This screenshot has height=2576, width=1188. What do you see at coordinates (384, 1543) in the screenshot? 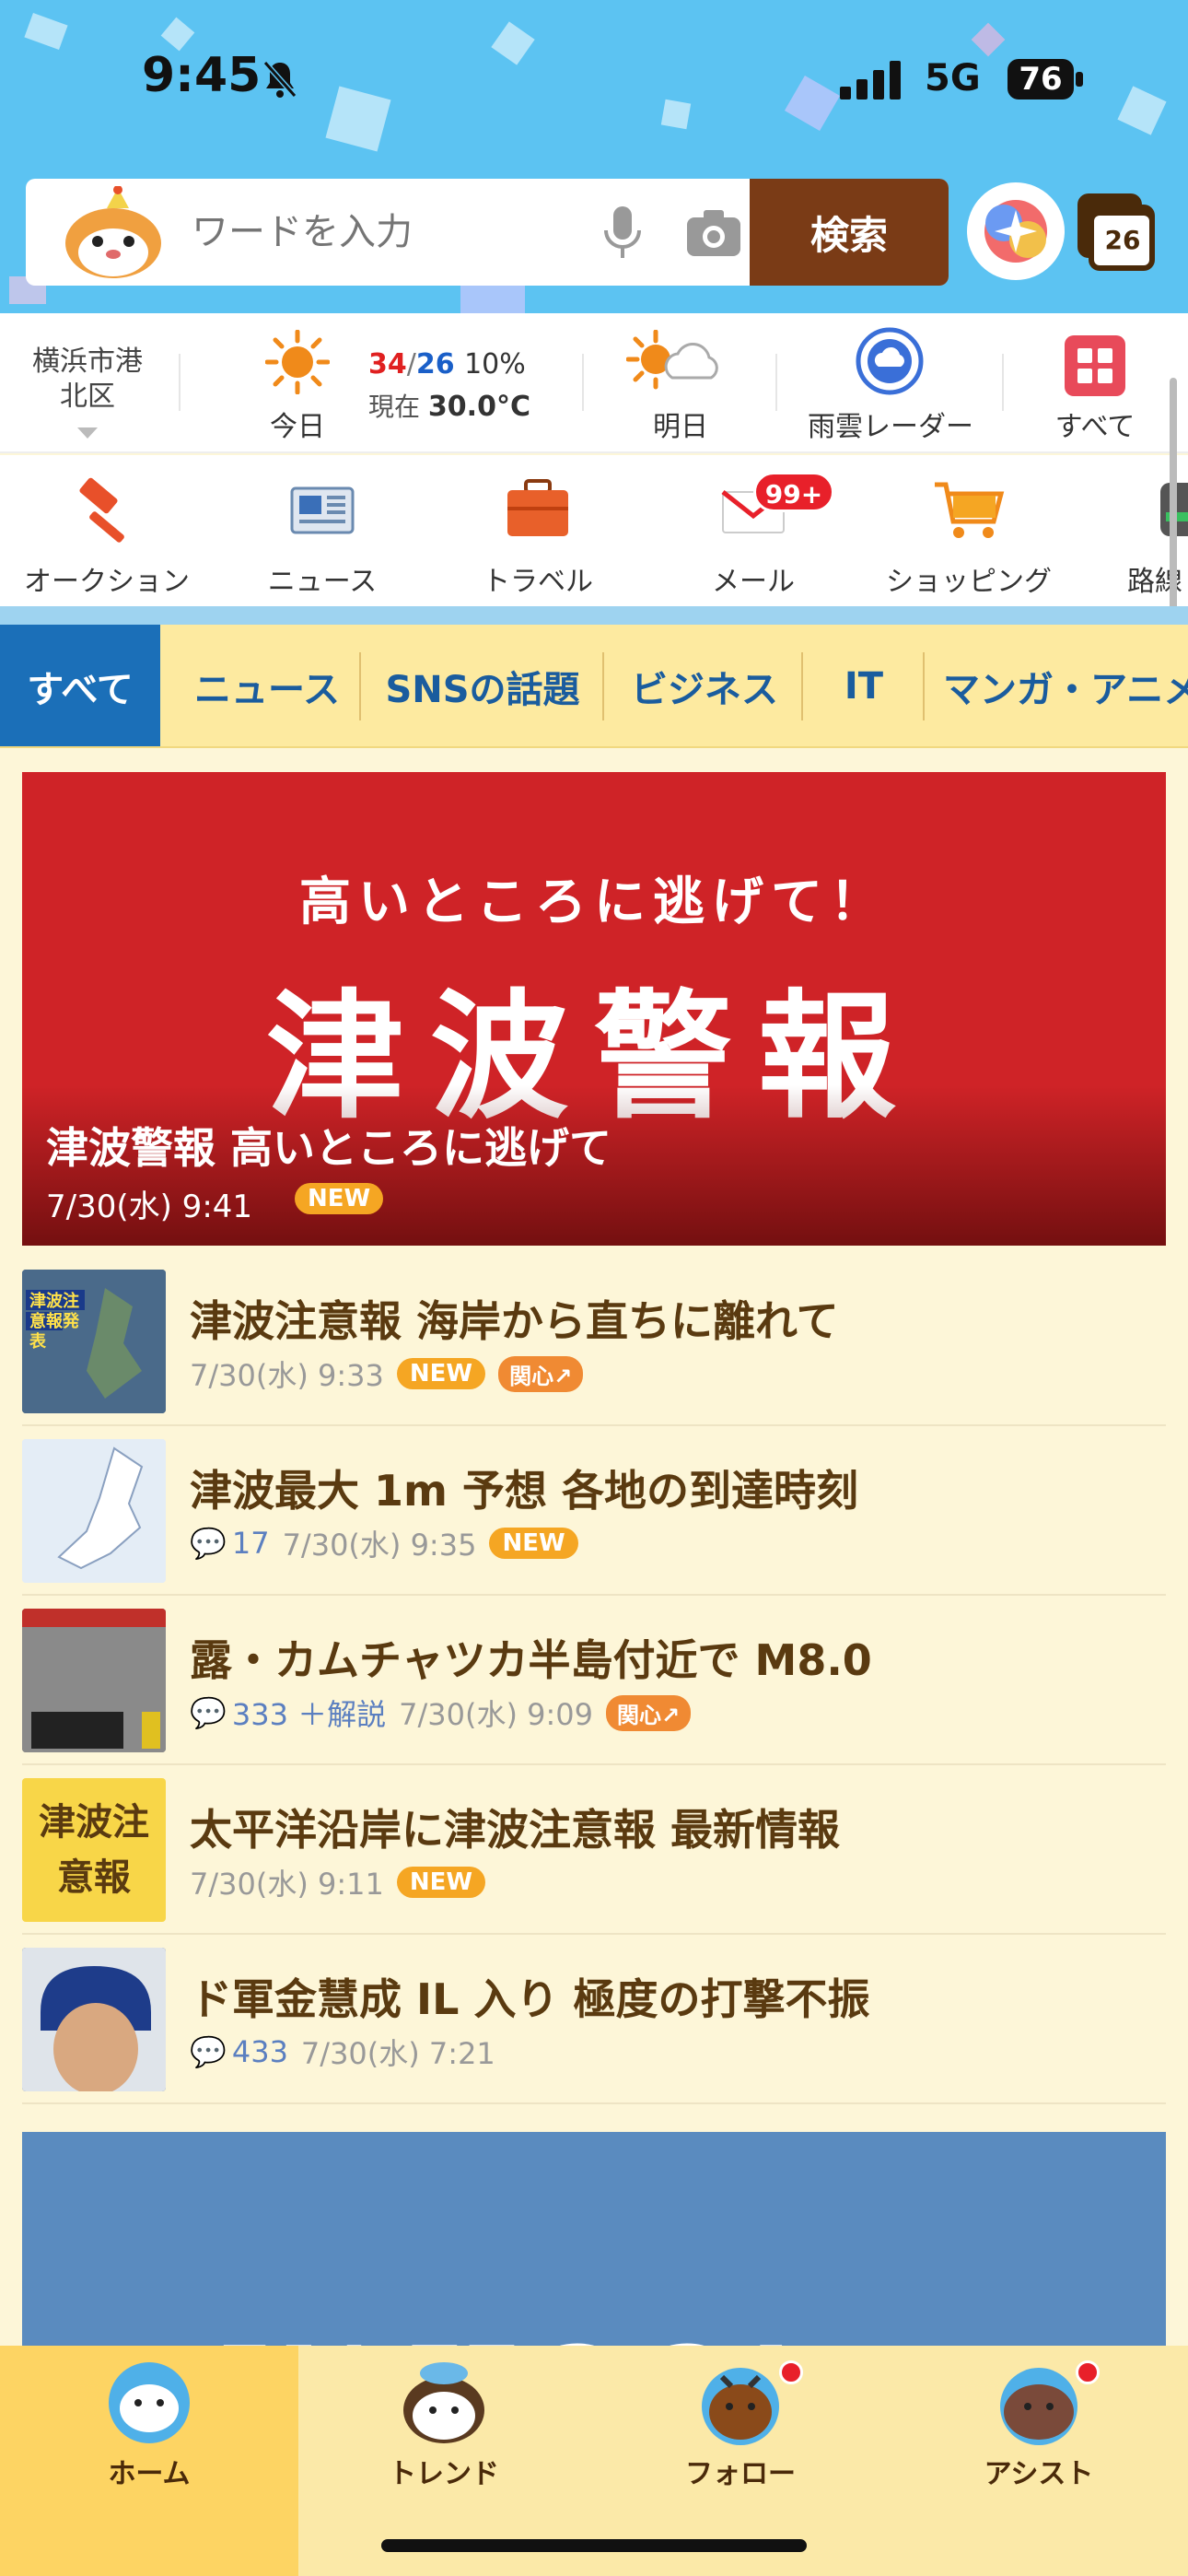
I see `news-meta: 💬 17 7/30(水) 9:35 NEW` at bounding box center [384, 1543].